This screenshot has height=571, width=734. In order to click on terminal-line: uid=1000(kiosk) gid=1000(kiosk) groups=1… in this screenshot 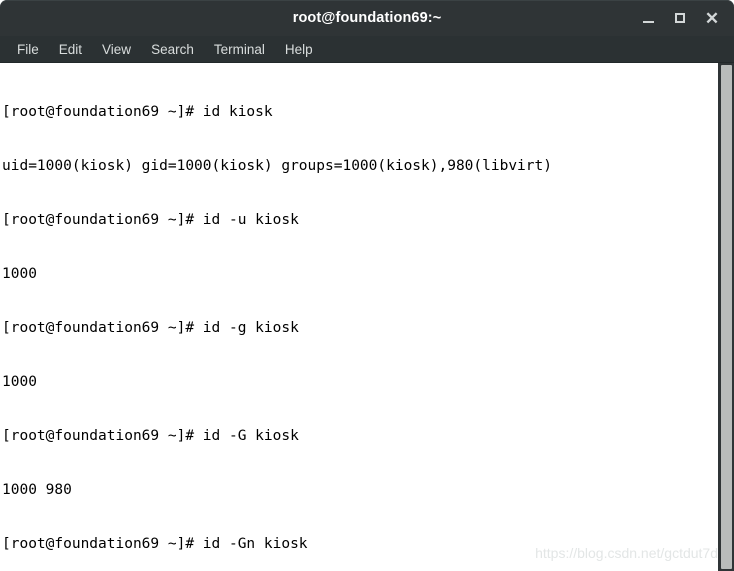, I will do `click(277, 166)`.